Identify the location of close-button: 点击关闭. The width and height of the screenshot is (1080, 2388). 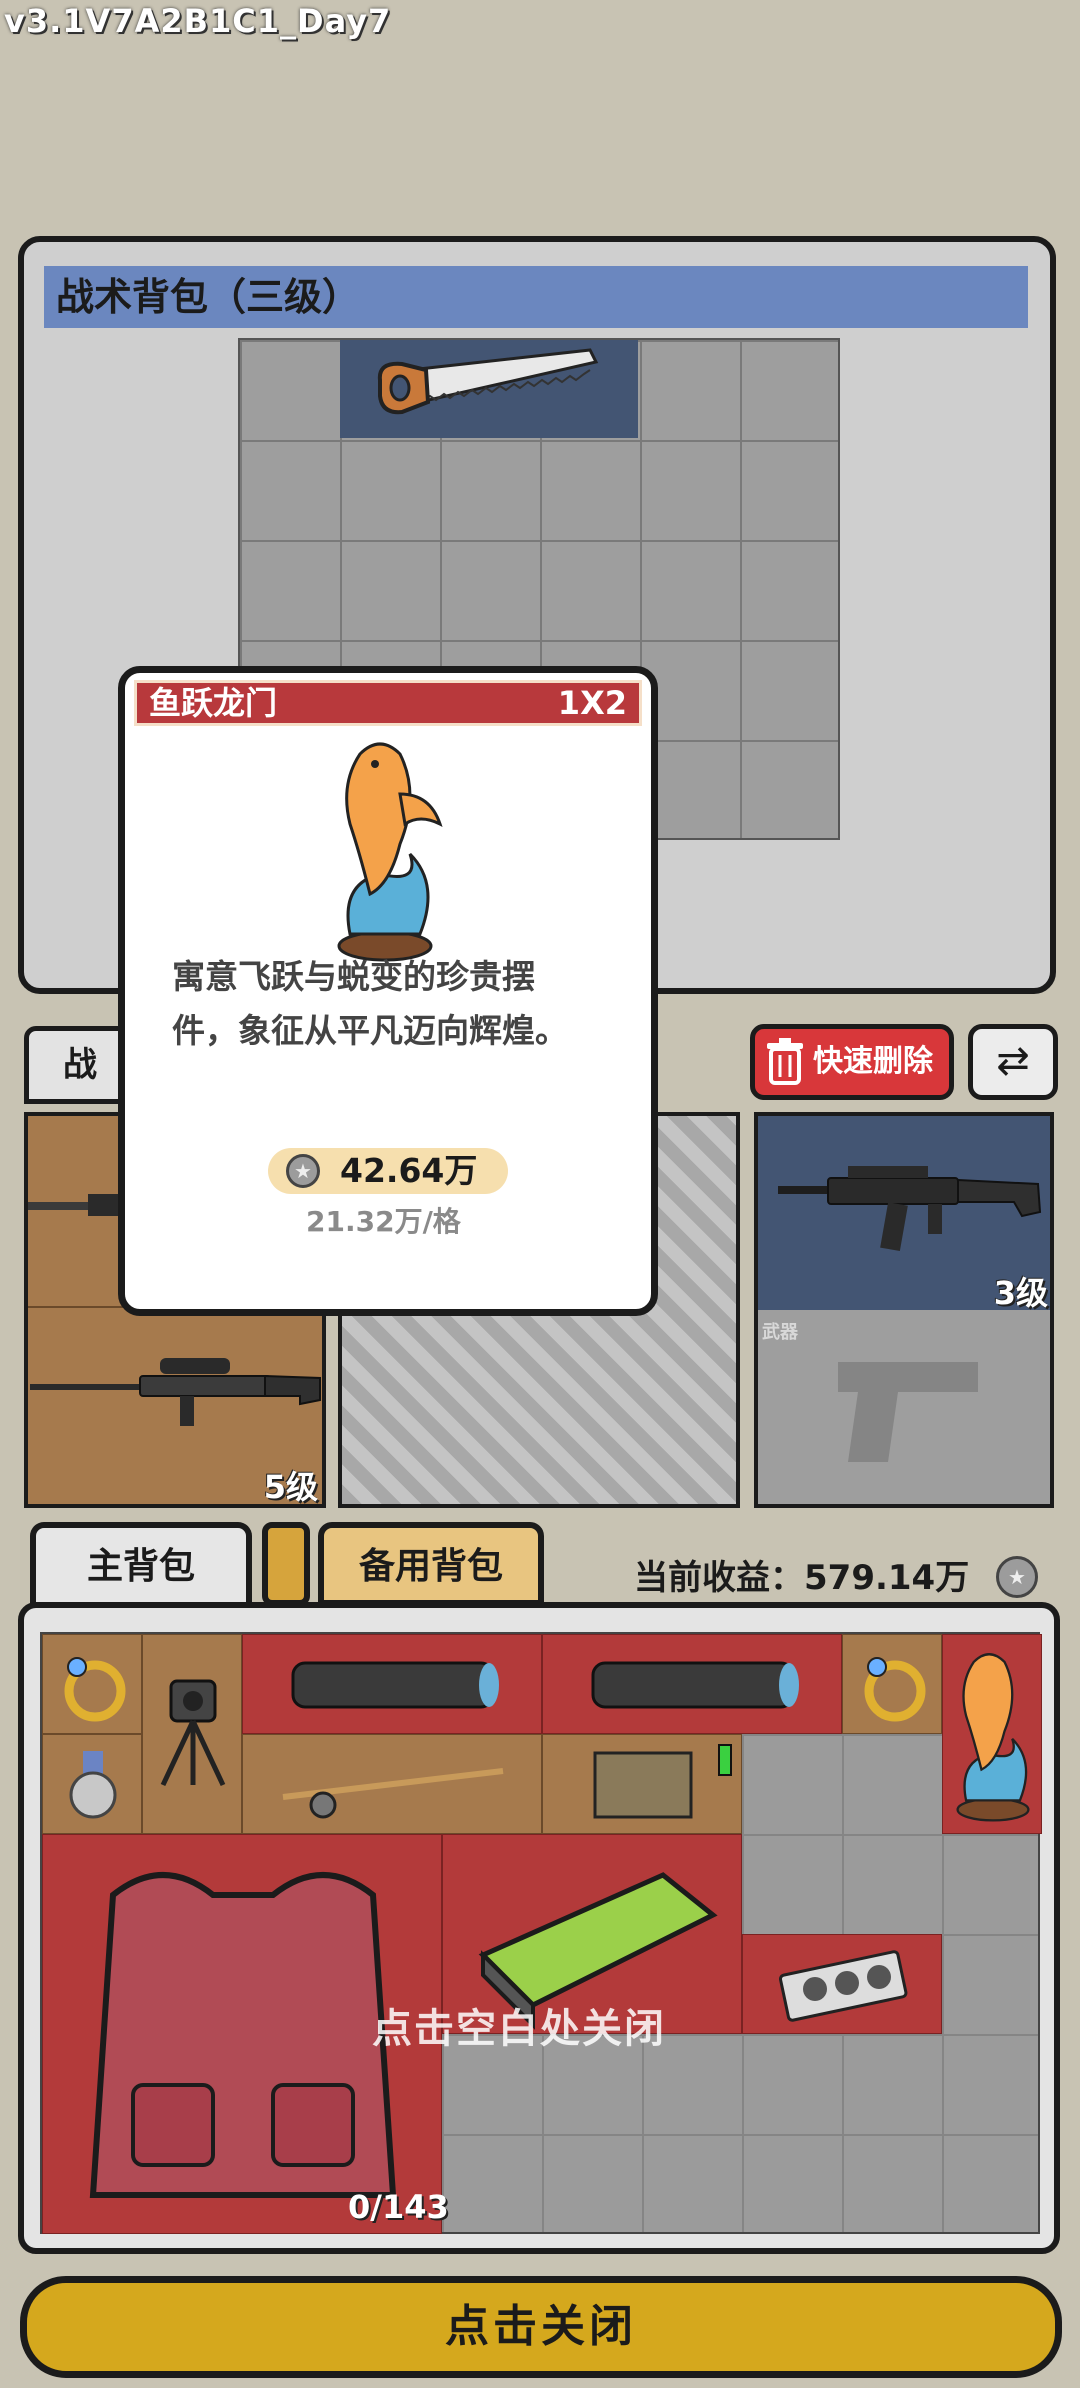
(541, 2327).